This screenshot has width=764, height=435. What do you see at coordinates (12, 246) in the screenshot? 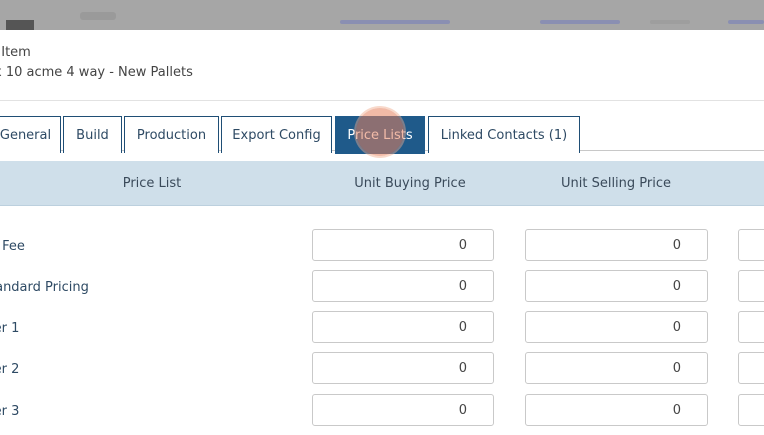
I see `price-list-name: o Fee` at bounding box center [12, 246].